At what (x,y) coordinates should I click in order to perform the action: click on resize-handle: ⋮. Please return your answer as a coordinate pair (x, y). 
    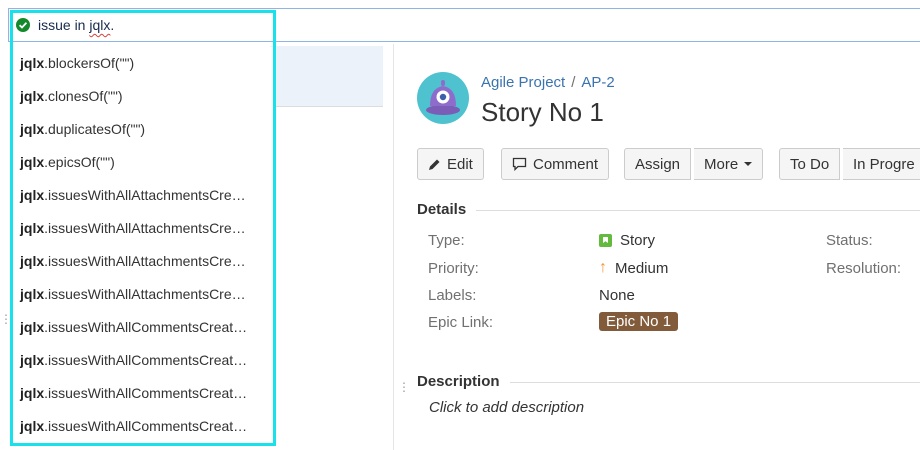
    Looking at the image, I should click on (6, 319).